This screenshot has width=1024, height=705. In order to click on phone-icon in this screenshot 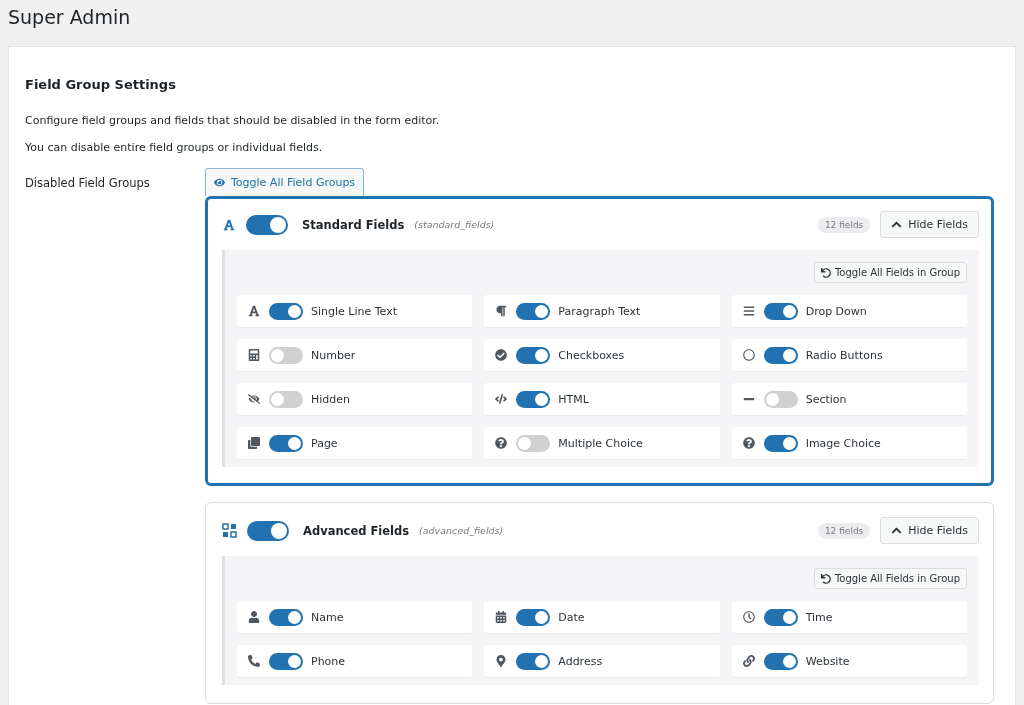, I will do `click(254, 661)`.